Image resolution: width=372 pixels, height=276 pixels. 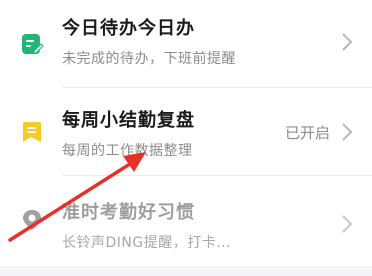 What do you see at coordinates (128, 28) in the screenshot?
I see `item-title: 今日待办今日办` at bounding box center [128, 28].